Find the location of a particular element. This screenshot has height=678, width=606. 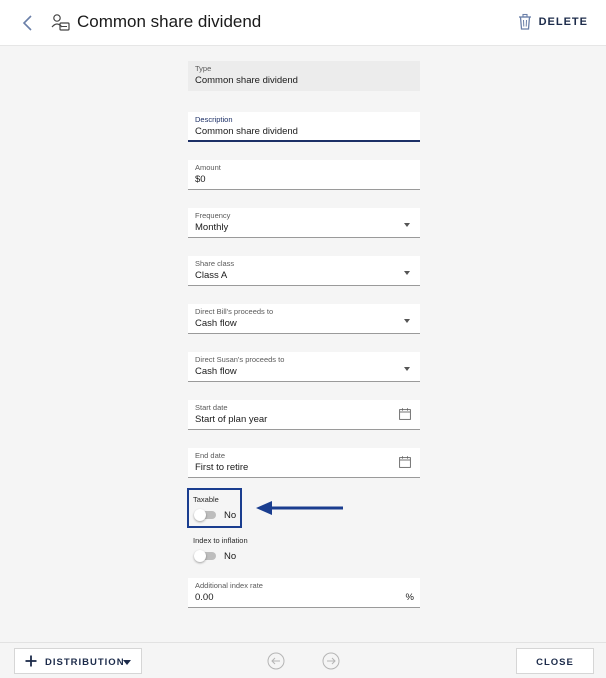

additional-index-rate-field: Additional index rate 0.00 % is located at coordinates (304, 593).